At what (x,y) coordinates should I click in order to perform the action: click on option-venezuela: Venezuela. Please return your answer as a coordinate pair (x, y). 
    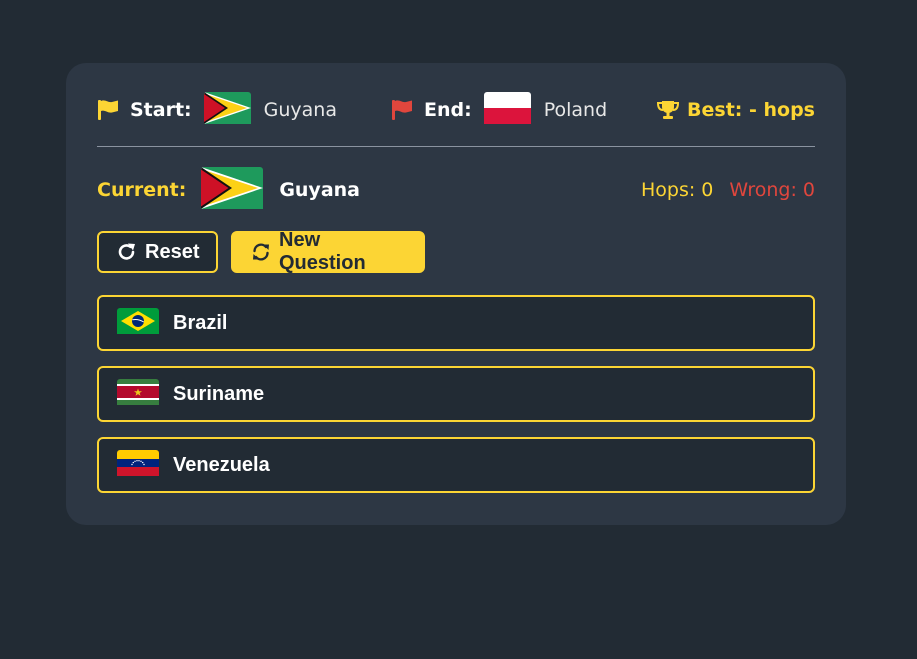
    Looking at the image, I should click on (456, 465).